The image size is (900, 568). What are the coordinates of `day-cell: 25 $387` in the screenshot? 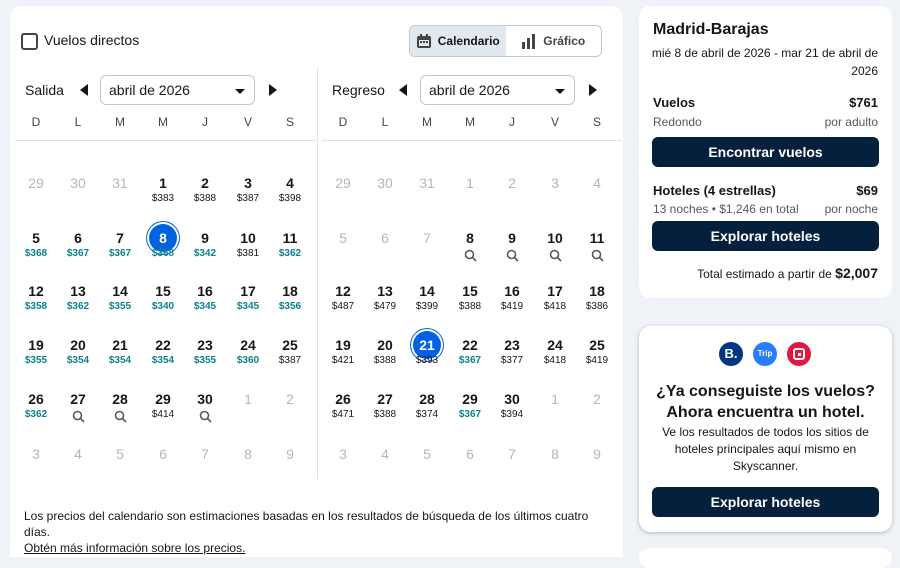 It's located at (290, 356).